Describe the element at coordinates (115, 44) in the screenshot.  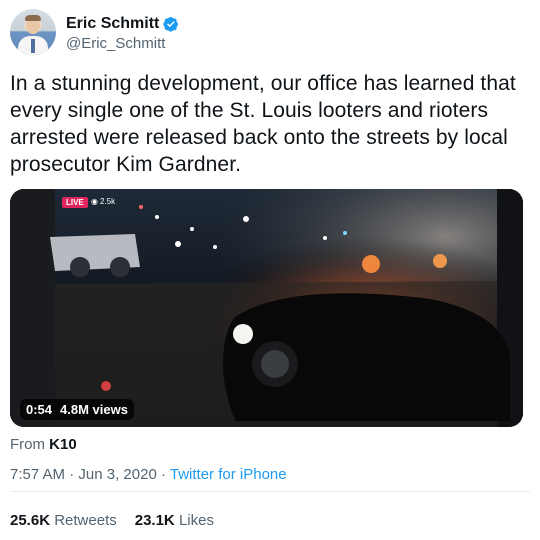
I see `author-handle: @Eric_Schmitt` at that location.